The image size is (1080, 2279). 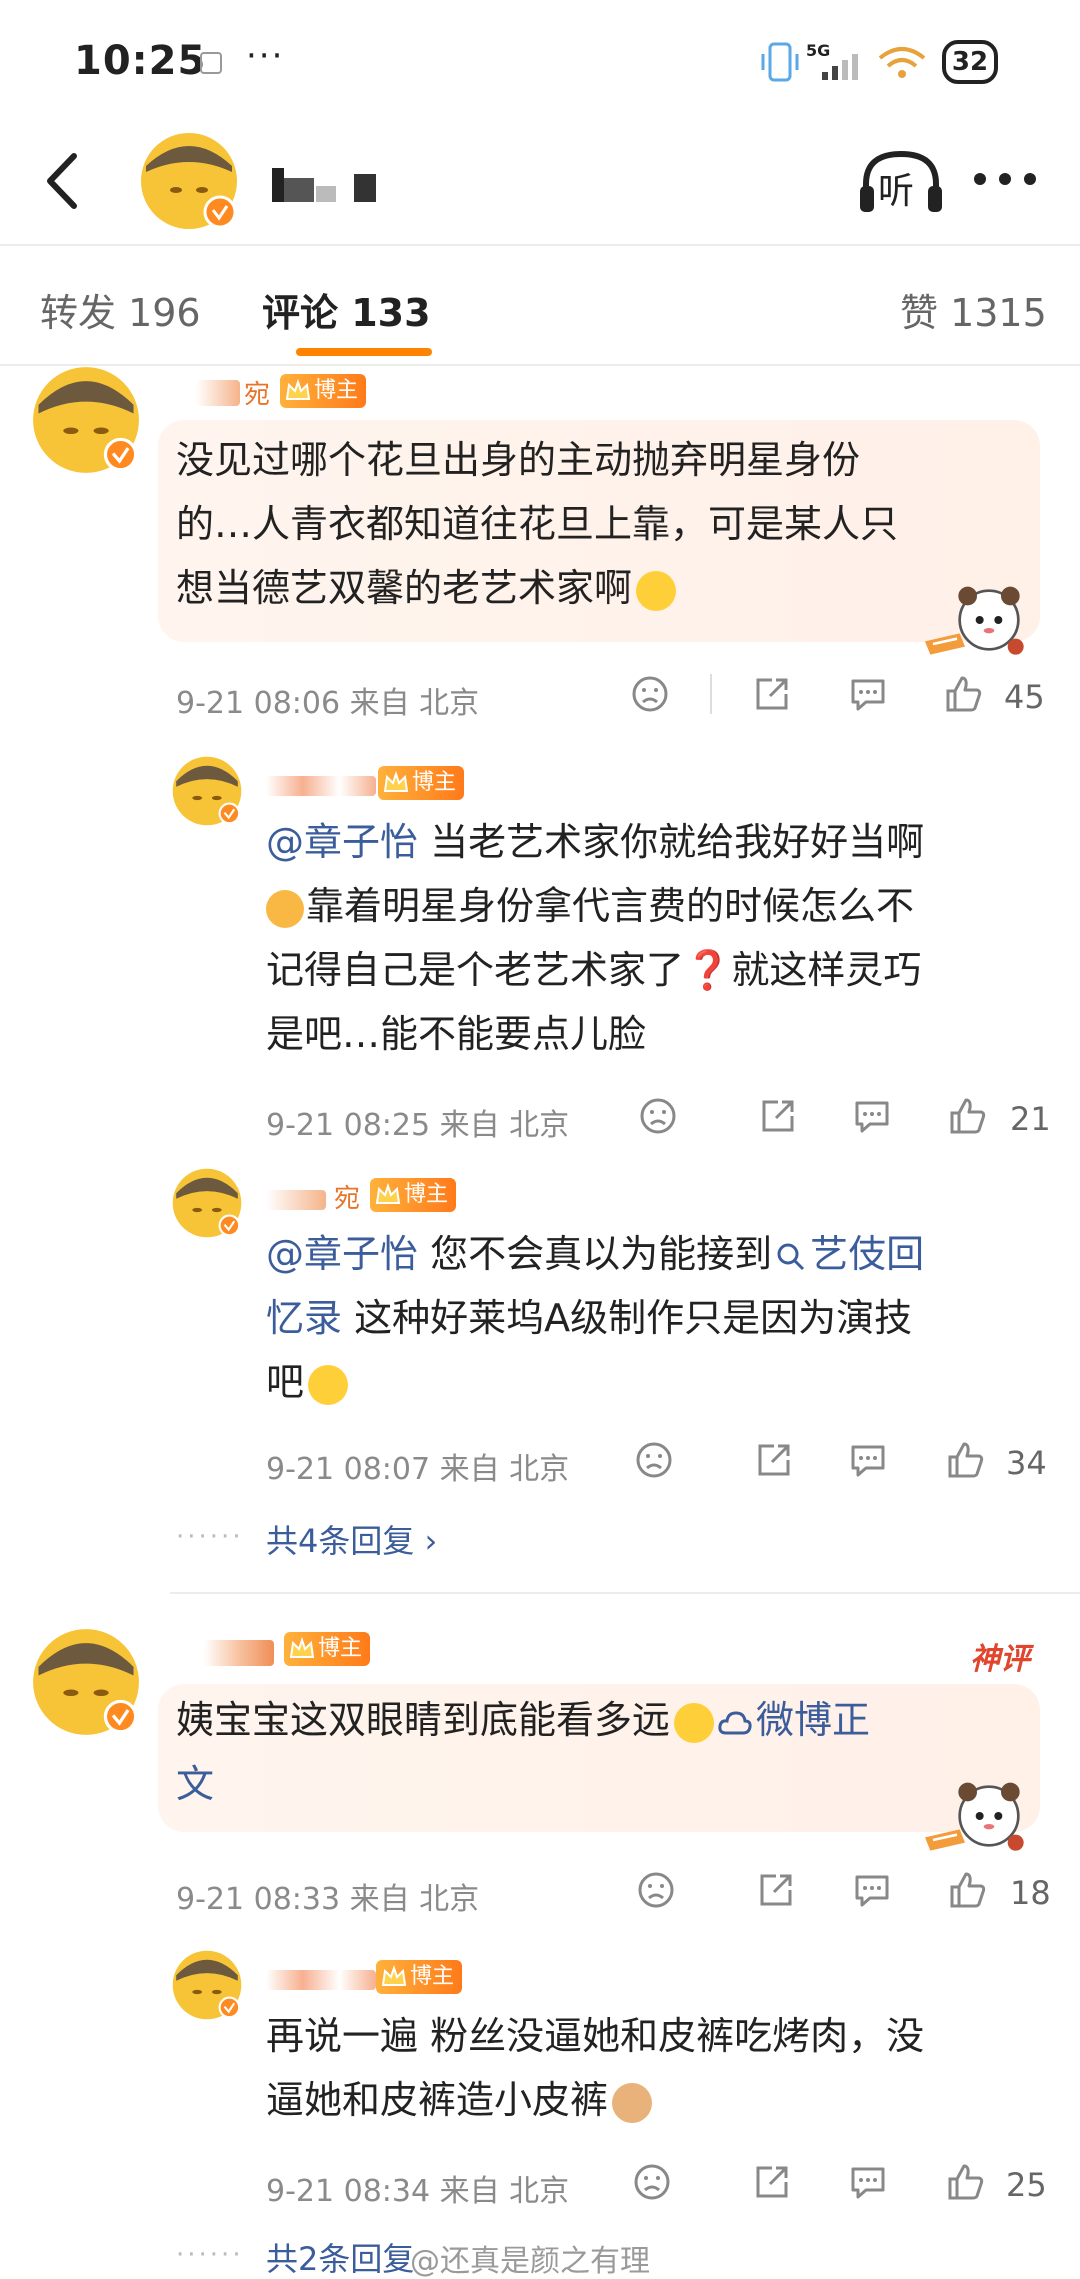 I want to click on reply-text: @章子怡 您不会真以为能接到 艺伎回 忆录 这种好莱坞A级制作只是因为演技 吧, so click(x=595, y=1318).